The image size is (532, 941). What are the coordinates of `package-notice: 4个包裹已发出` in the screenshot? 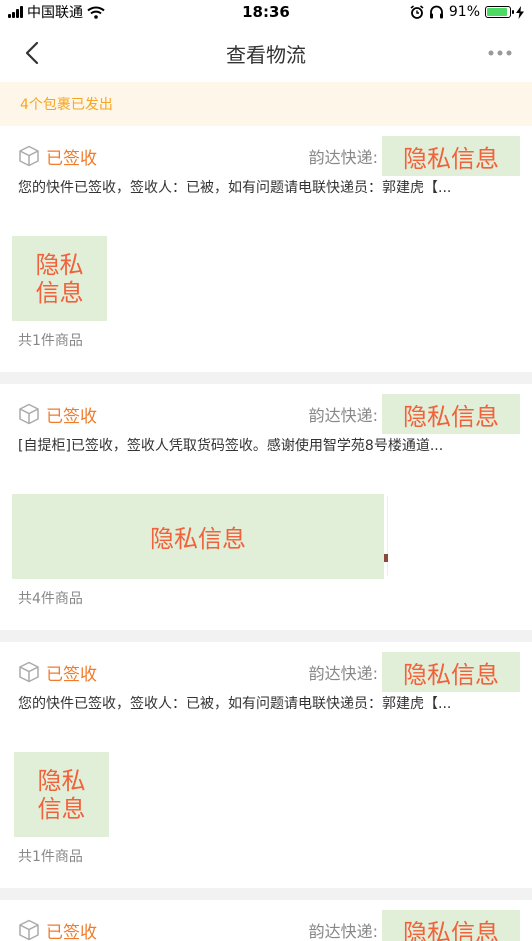 It's located at (266, 104).